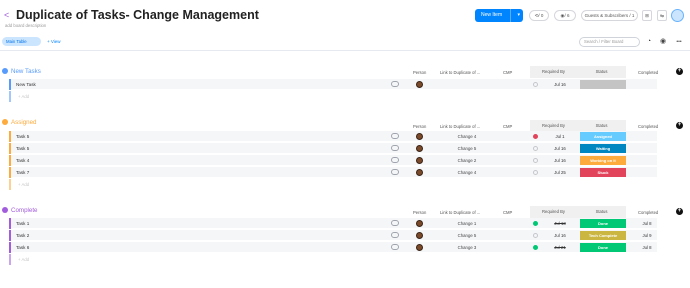 The height and width of the screenshot is (288, 690). I want to click on activity-button: ⟲/ 0, so click(539, 15).